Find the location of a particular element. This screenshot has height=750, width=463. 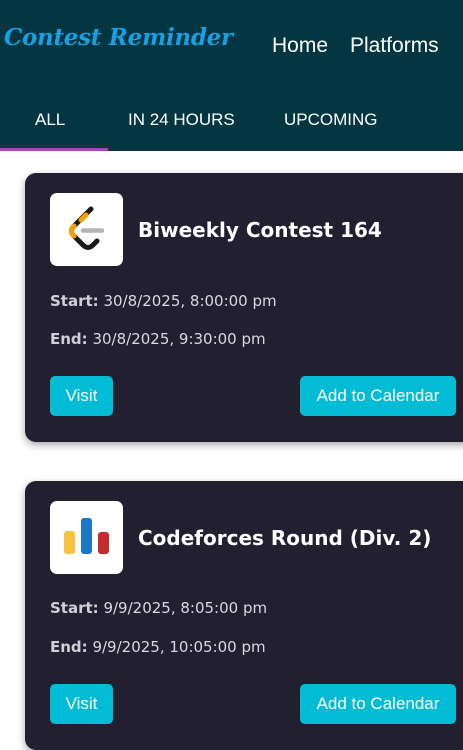

start-time-value: 9/9/2025, 8:05:00 pm is located at coordinates (185, 608).